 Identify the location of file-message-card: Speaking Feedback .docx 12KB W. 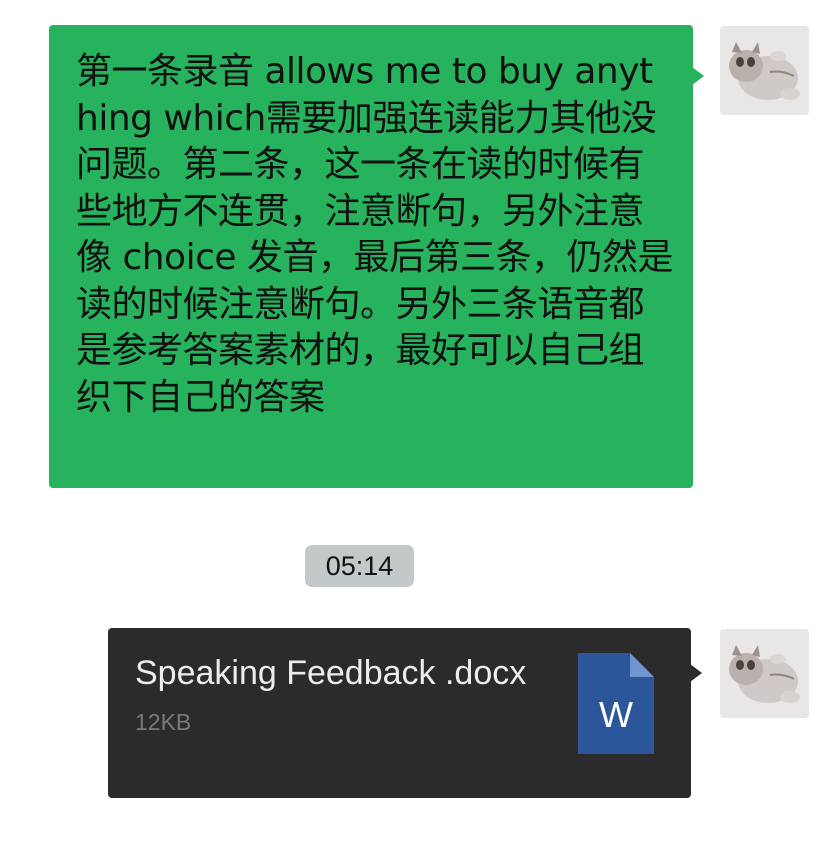
(405, 713).